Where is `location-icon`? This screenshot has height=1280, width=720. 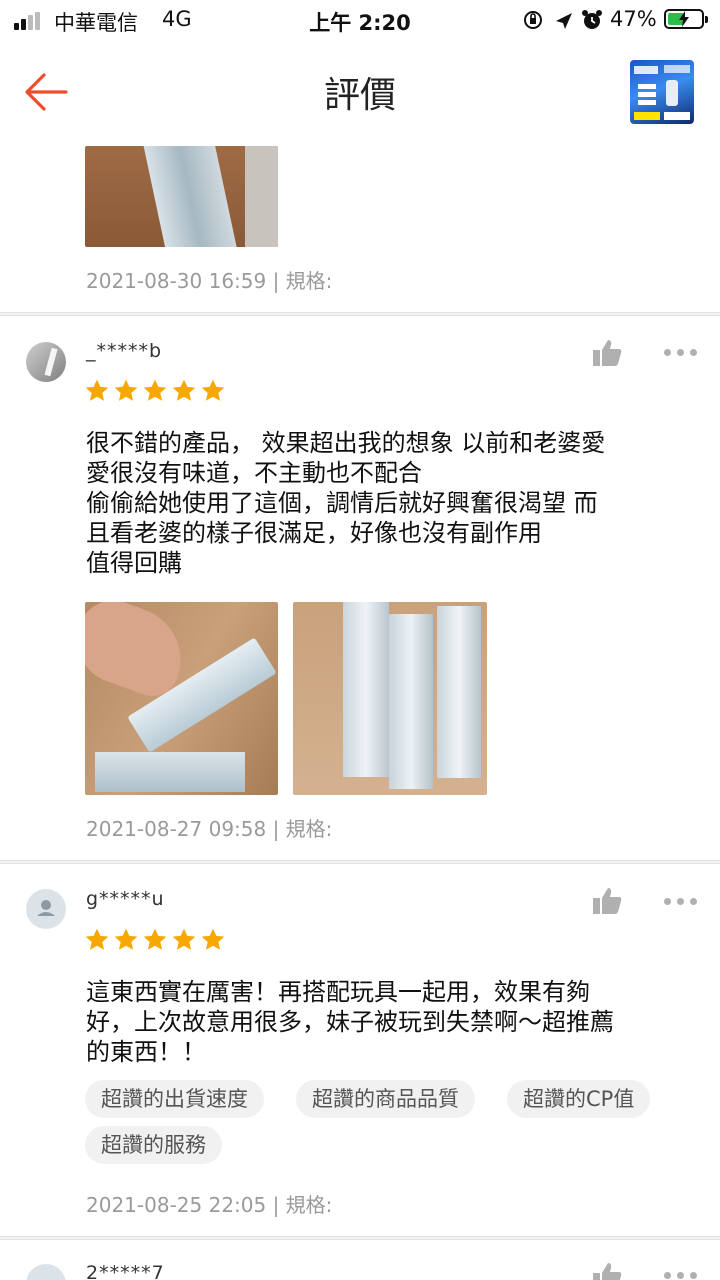
location-icon is located at coordinates (564, 21).